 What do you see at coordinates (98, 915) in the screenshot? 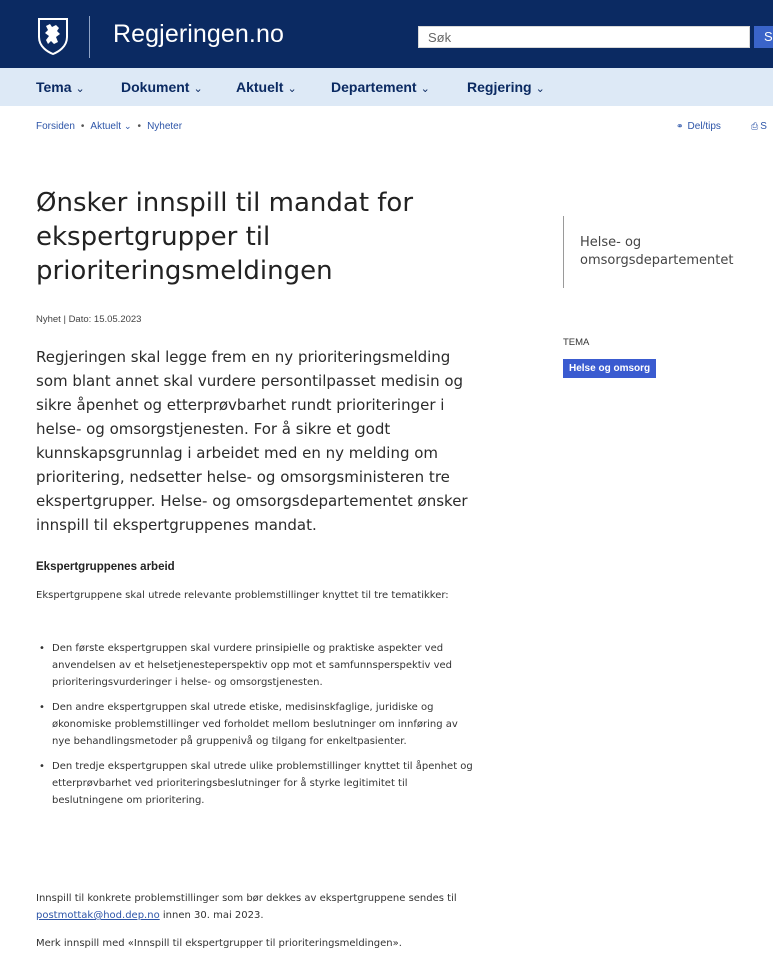
I see `email-link: postmottak@hod.dep.no` at bounding box center [98, 915].